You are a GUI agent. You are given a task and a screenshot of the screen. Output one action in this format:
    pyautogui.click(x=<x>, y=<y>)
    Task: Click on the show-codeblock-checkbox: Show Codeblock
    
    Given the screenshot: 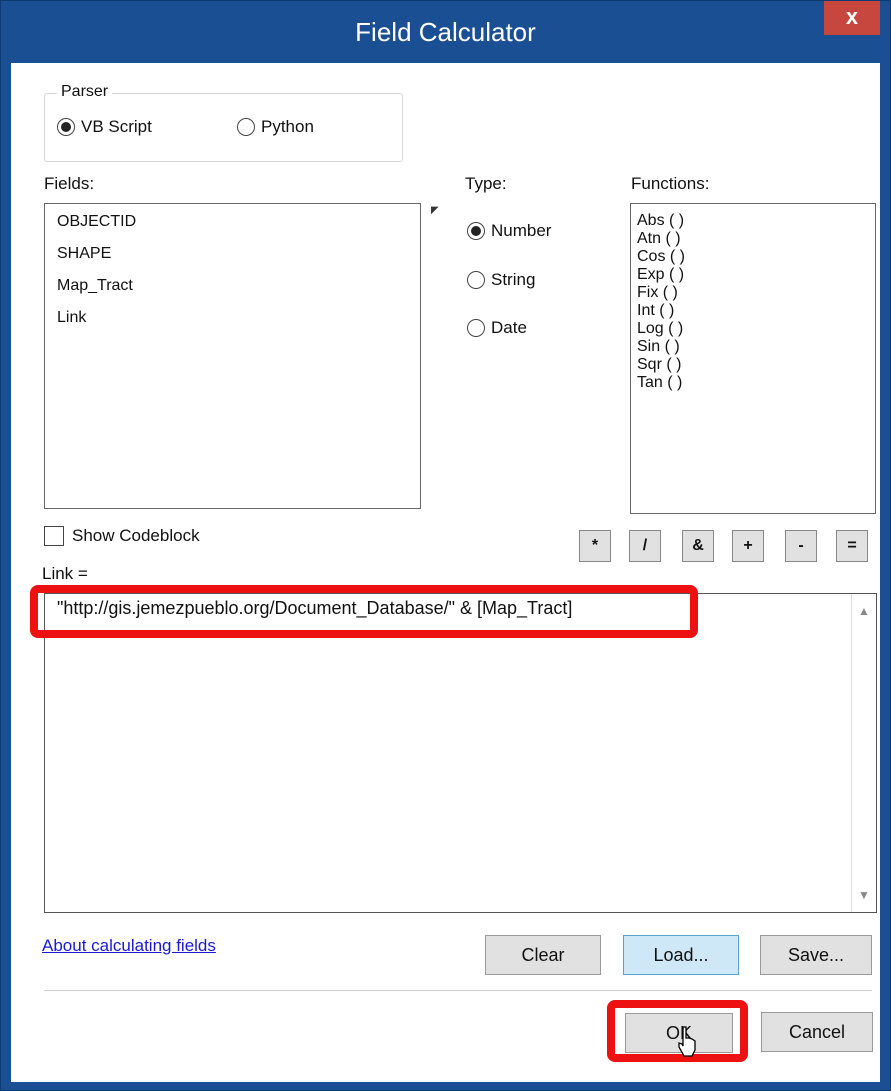 What is the action you would take?
    pyautogui.click(x=122, y=536)
    